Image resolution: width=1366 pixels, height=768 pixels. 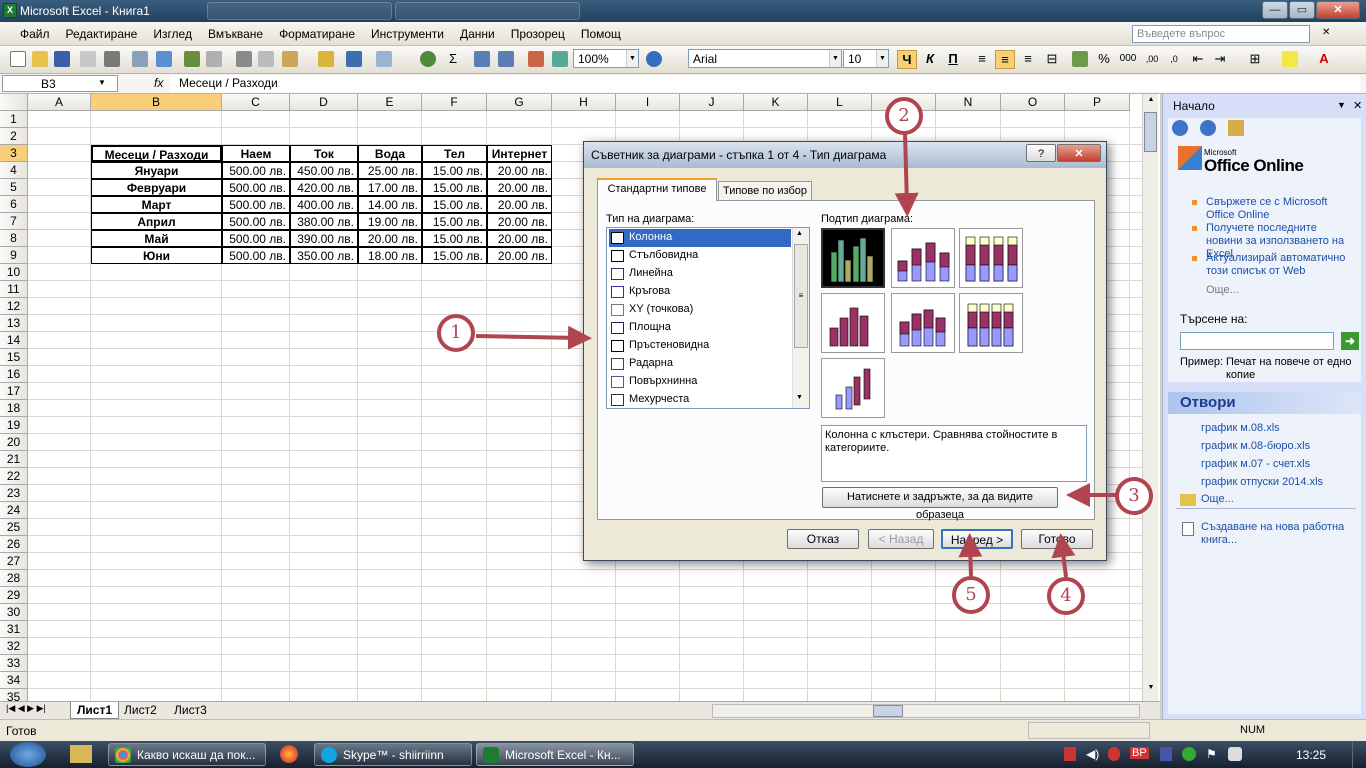 I want to click on chart-type-item: Радарна, so click(x=700, y=364).